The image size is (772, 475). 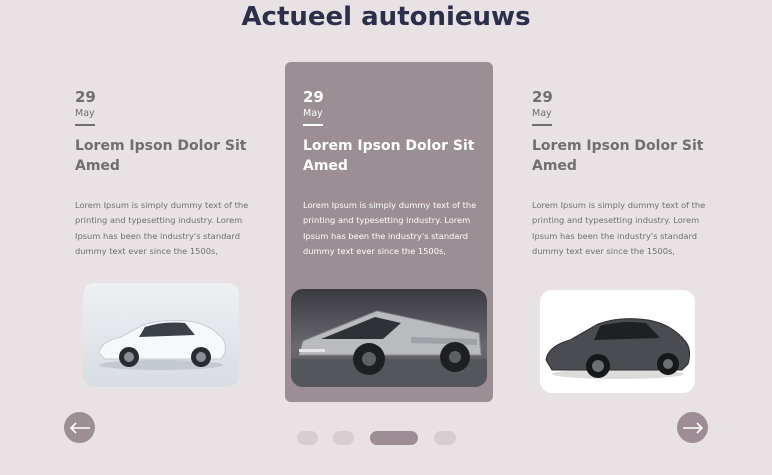 What do you see at coordinates (617, 341) in the screenshot?
I see `dark-grey-suv-image` at bounding box center [617, 341].